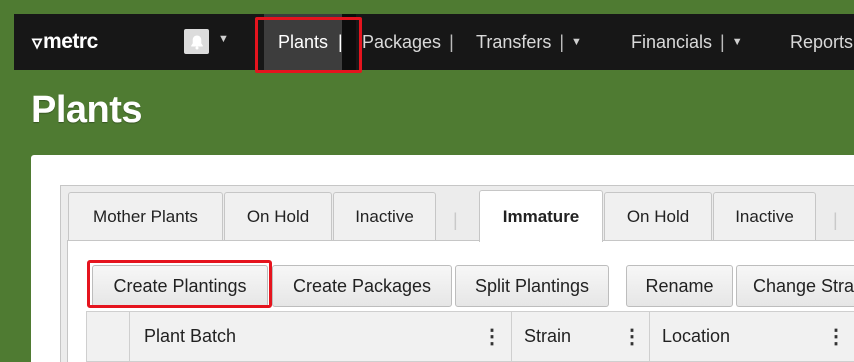  I want to click on nav-reports: Reports, so click(821, 42).